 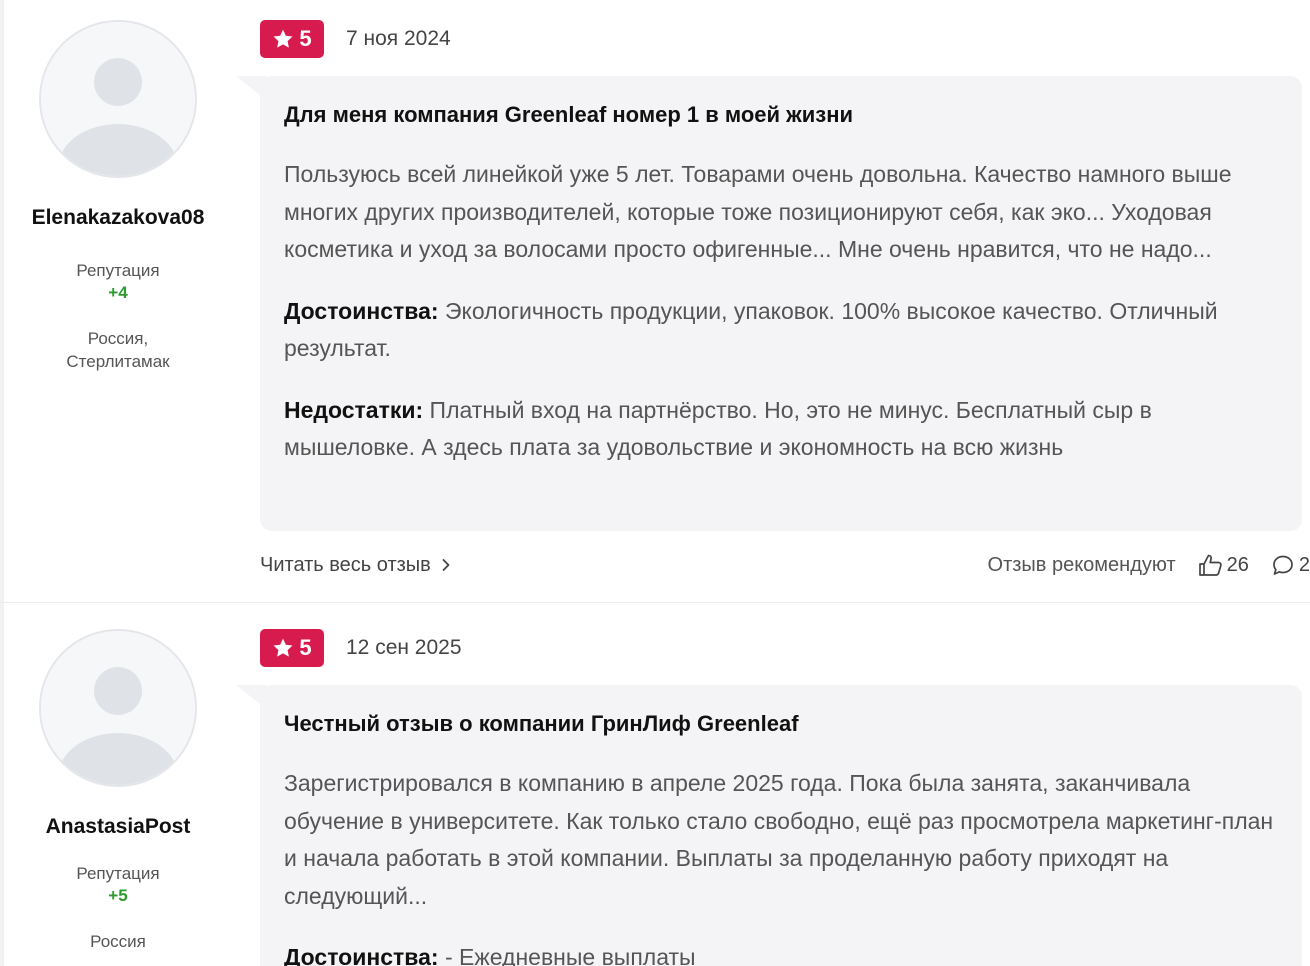 What do you see at coordinates (1283, 565) in the screenshot?
I see `comment-icon` at bounding box center [1283, 565].